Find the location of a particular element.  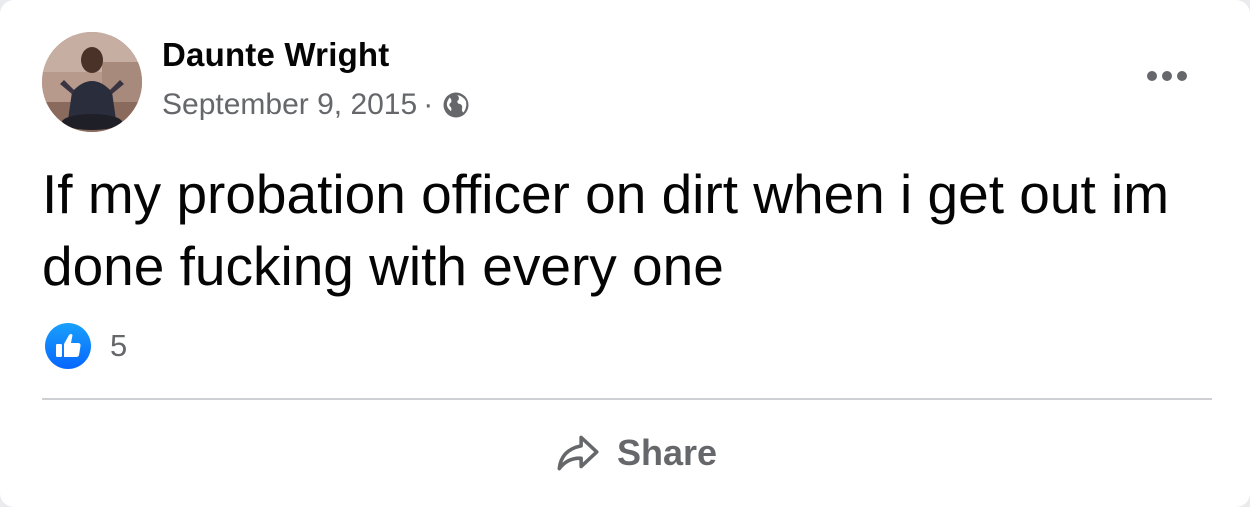

share-arrow-icon is located at coordinates (578, 453).